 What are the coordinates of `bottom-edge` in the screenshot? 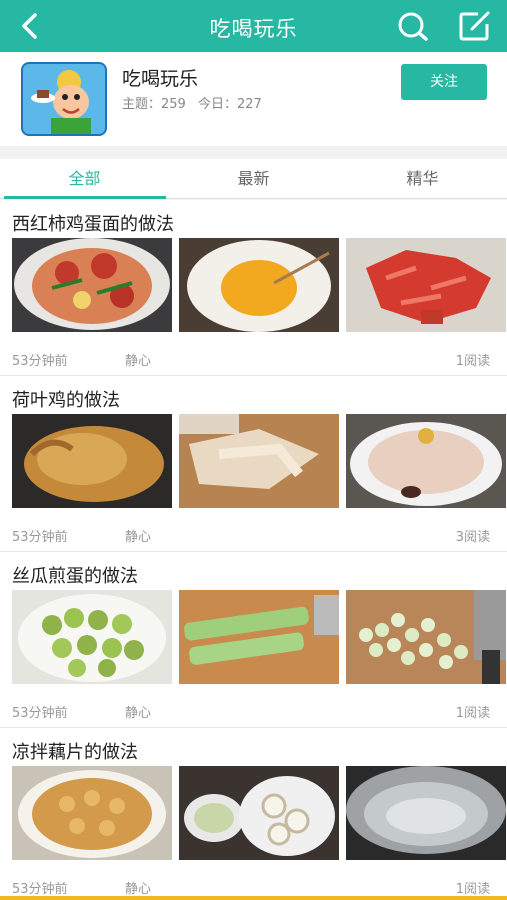 It's located at (253, 898).